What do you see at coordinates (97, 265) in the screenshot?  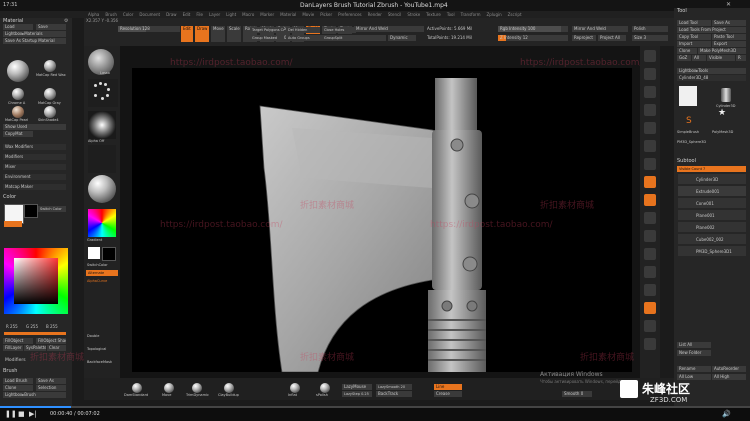 I see `switch-color-label: SwitchColor` at bounding box center [97, 265].